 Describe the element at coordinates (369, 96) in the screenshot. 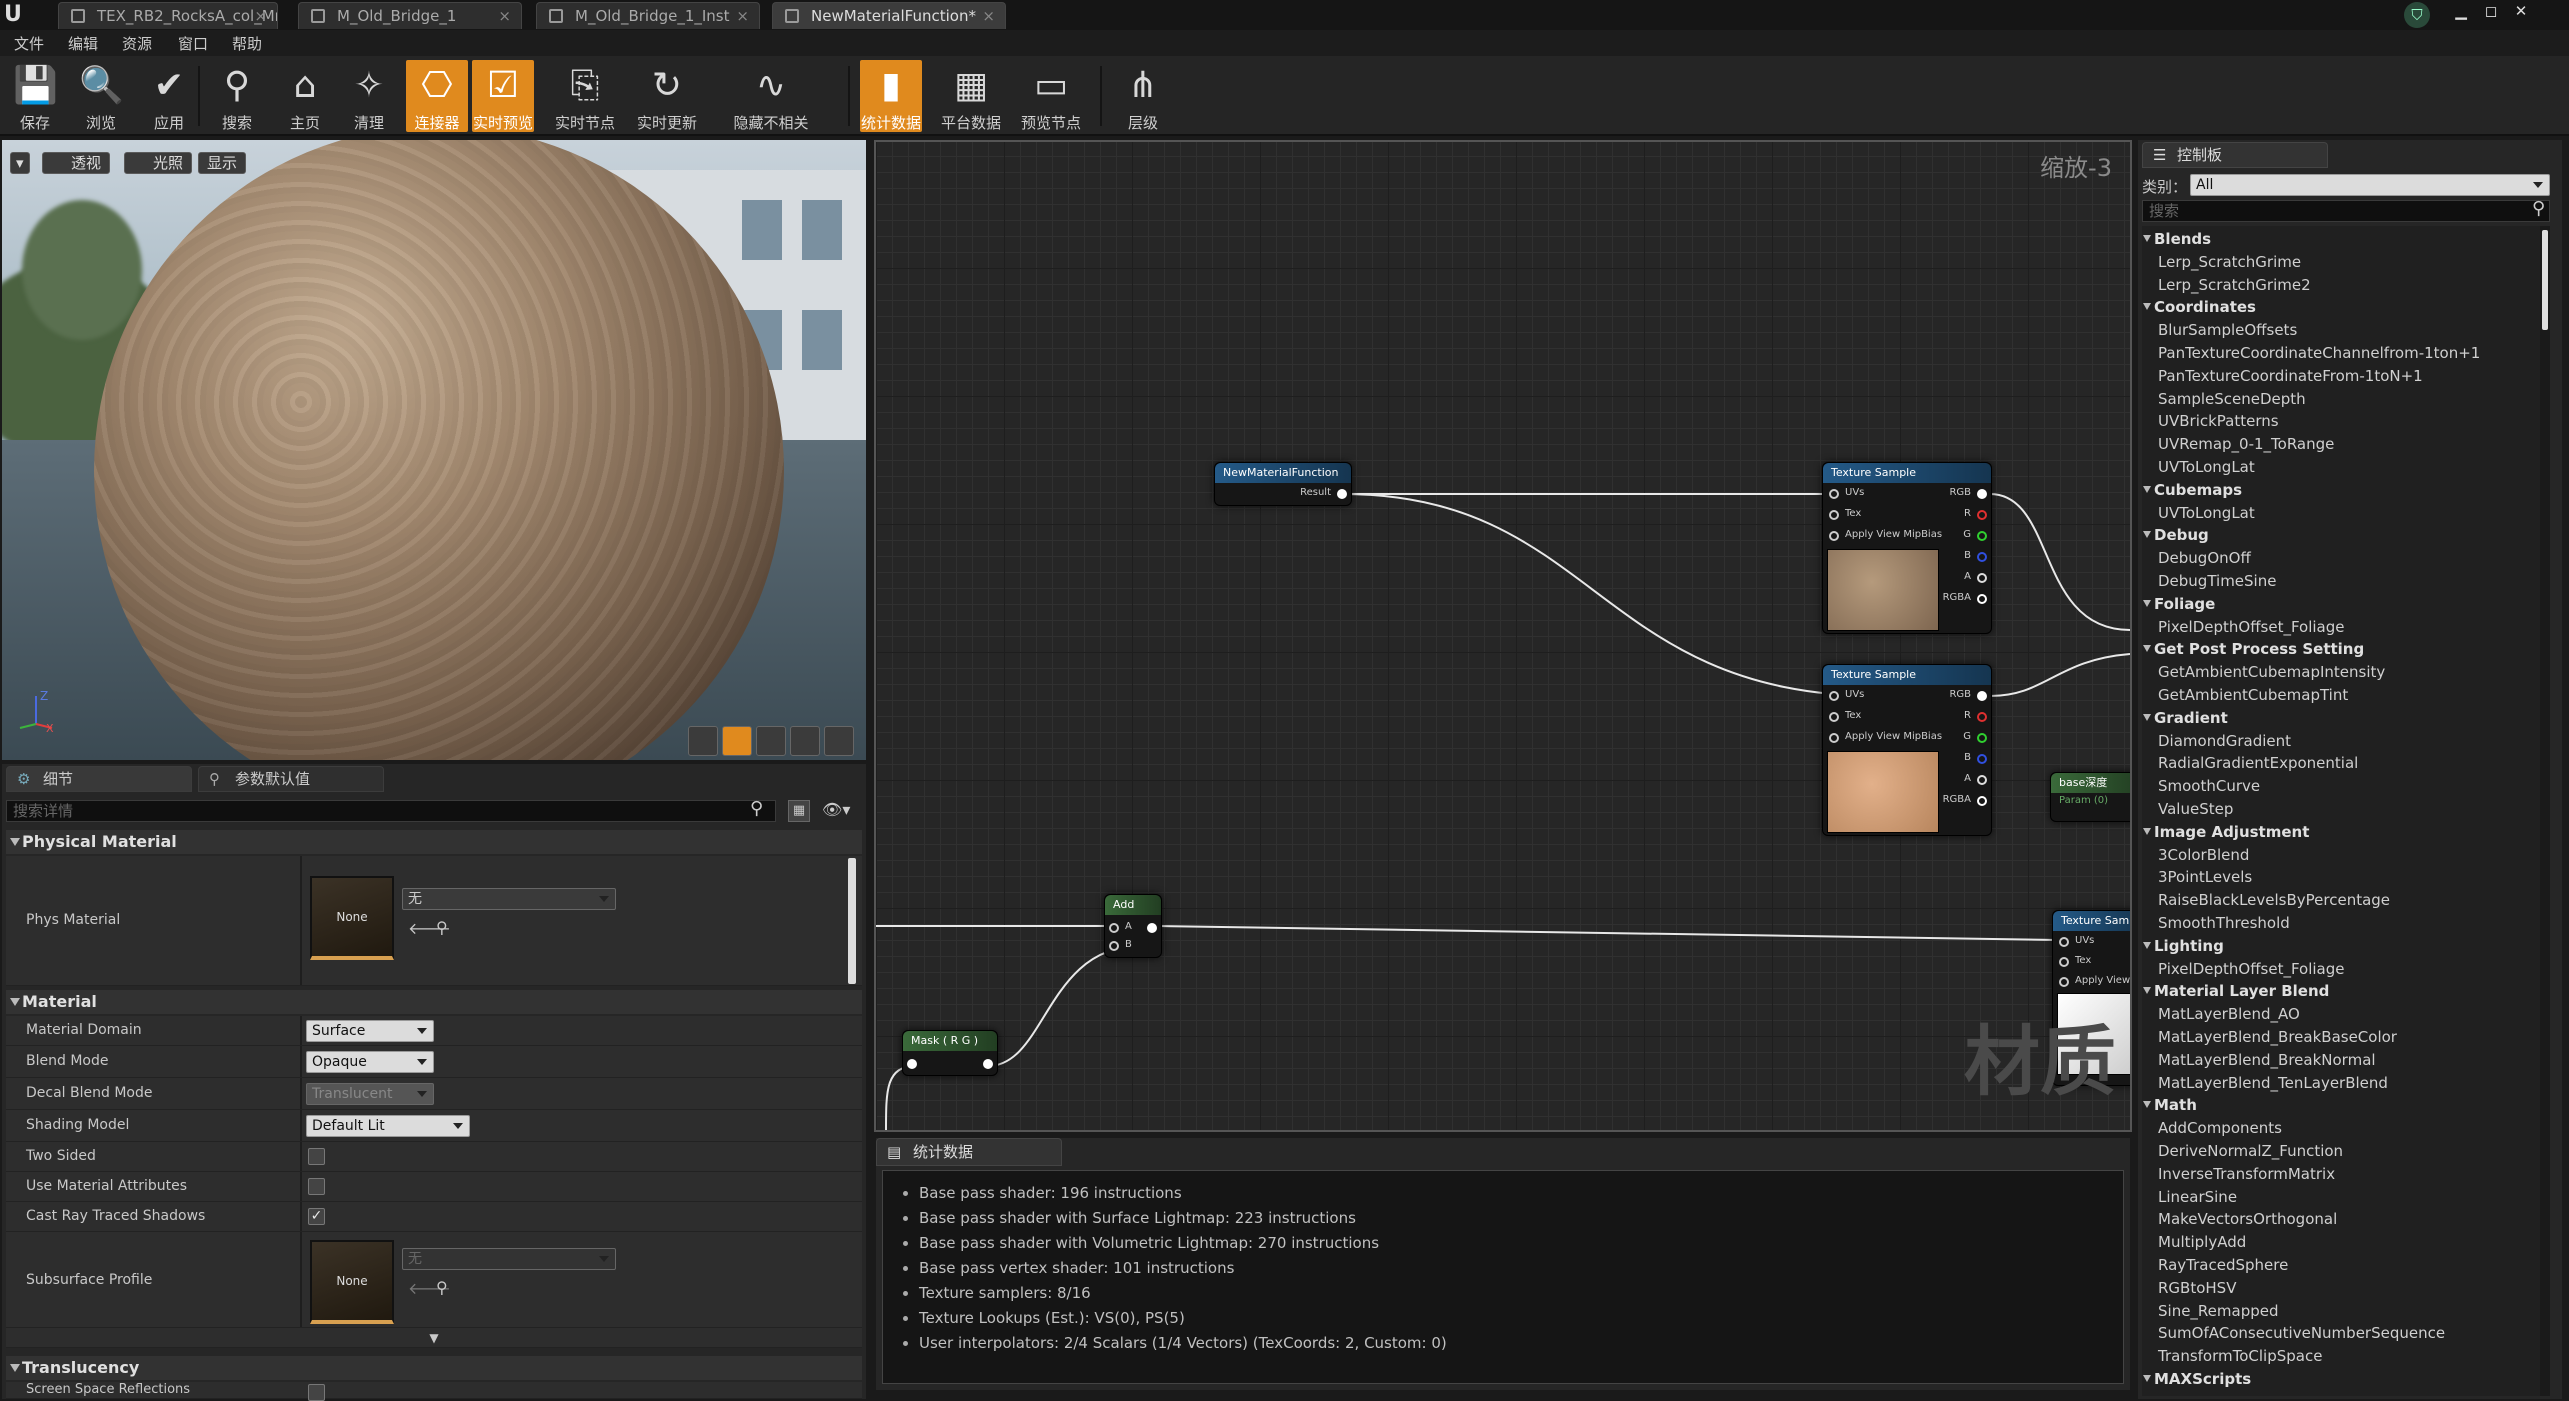

I see `toolbar-button-6: ✧ 清理` at that location.